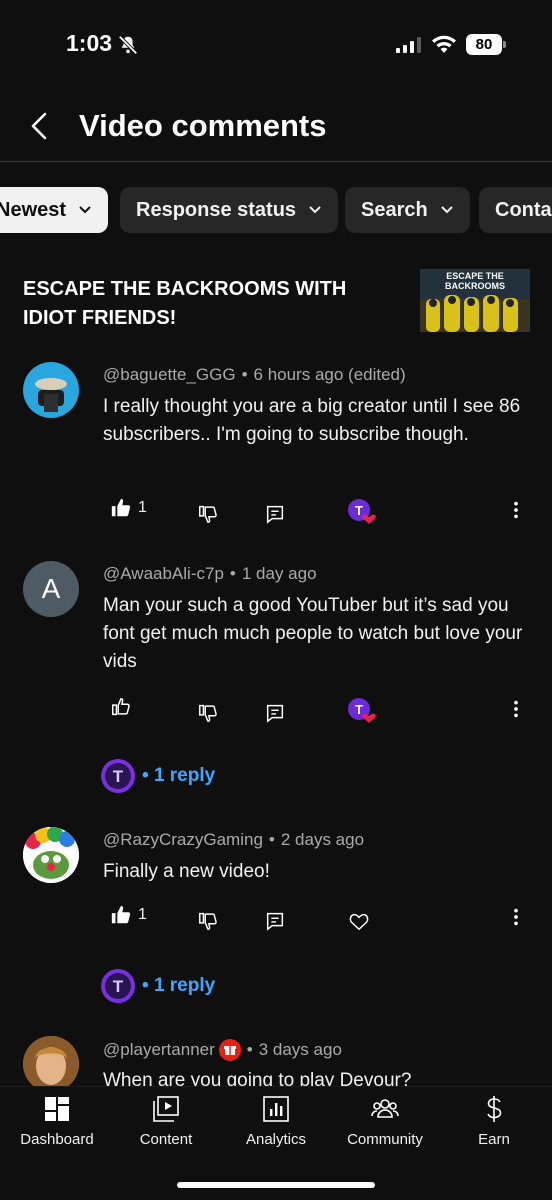 The height and width of the screenshot is (1200, 552). I want to click on nav-label: Dashboard, so click(57, 1139).